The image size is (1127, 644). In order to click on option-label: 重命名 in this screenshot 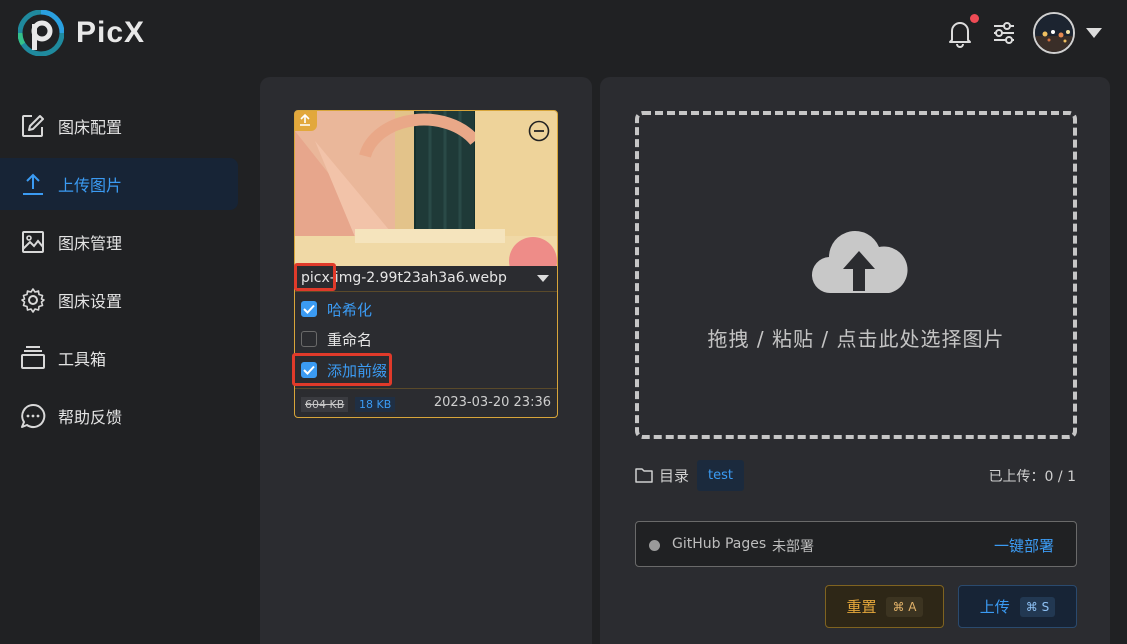, I will do `click(350, 339)`.